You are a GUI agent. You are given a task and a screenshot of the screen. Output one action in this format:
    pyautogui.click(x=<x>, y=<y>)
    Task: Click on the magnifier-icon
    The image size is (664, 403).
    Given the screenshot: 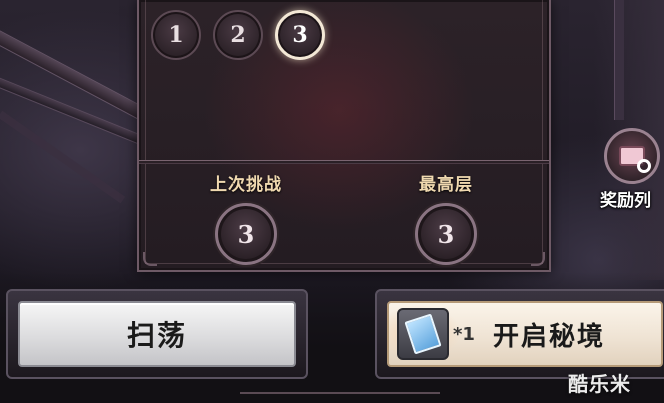 What is the action you would take?
    pyautogui.click(x=644, y=166)
    